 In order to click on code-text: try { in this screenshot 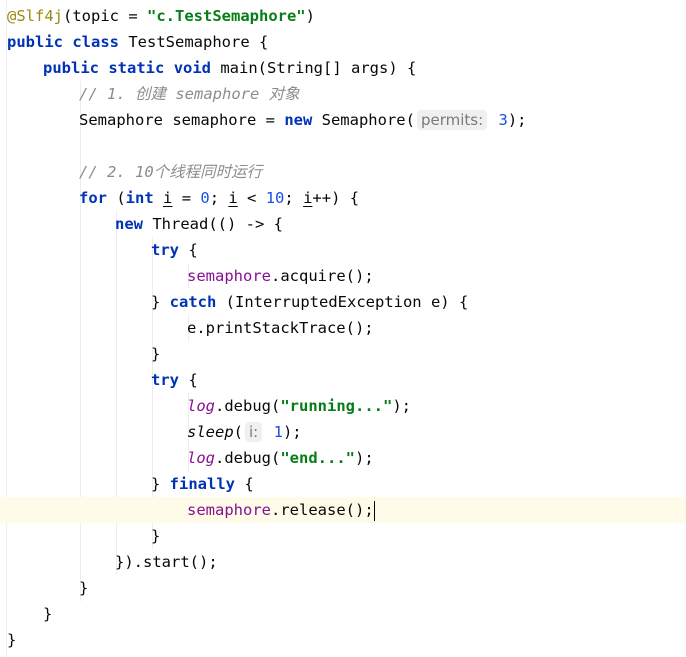, I will do `click(174, 250)`.